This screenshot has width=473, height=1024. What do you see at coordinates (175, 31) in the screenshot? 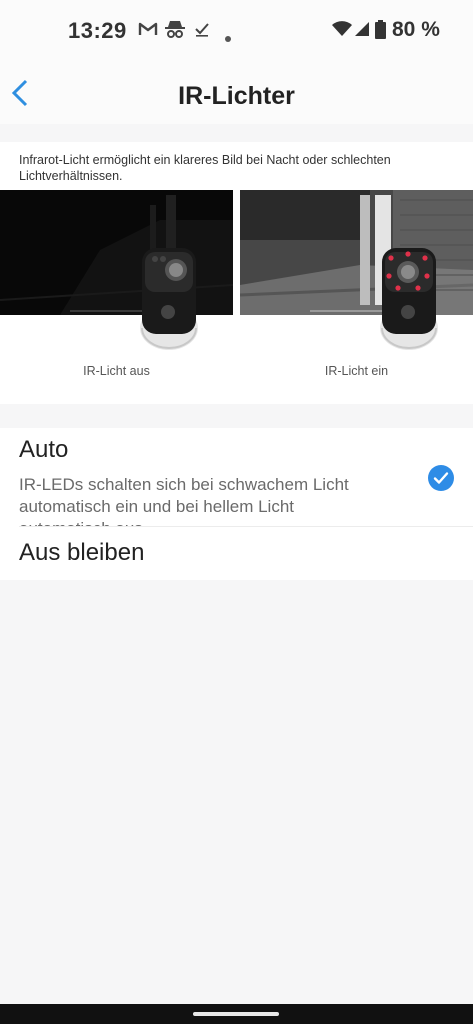
I see `incognito-icon` at bounding box center [175, 31].